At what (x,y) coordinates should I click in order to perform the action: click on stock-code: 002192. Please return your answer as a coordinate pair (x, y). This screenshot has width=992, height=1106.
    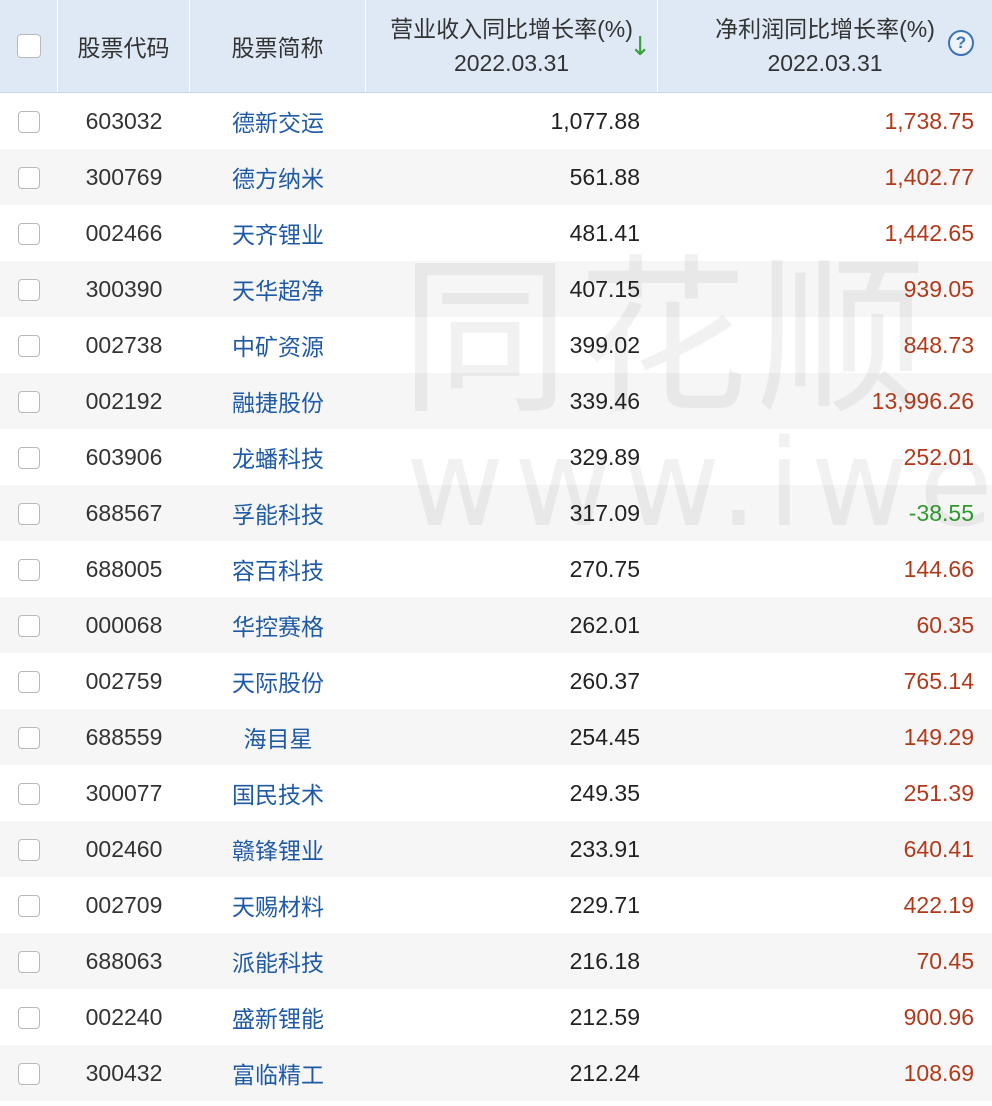
    Looking at the image, I should click on (124, 400).